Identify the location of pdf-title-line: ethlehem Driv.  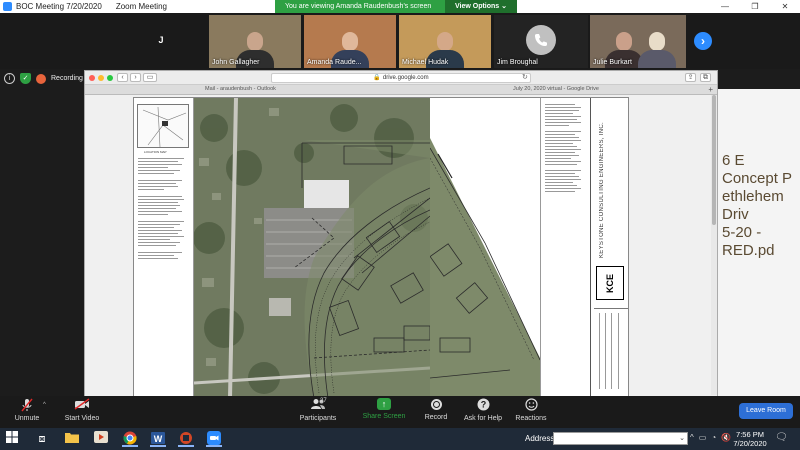
(753, 205).